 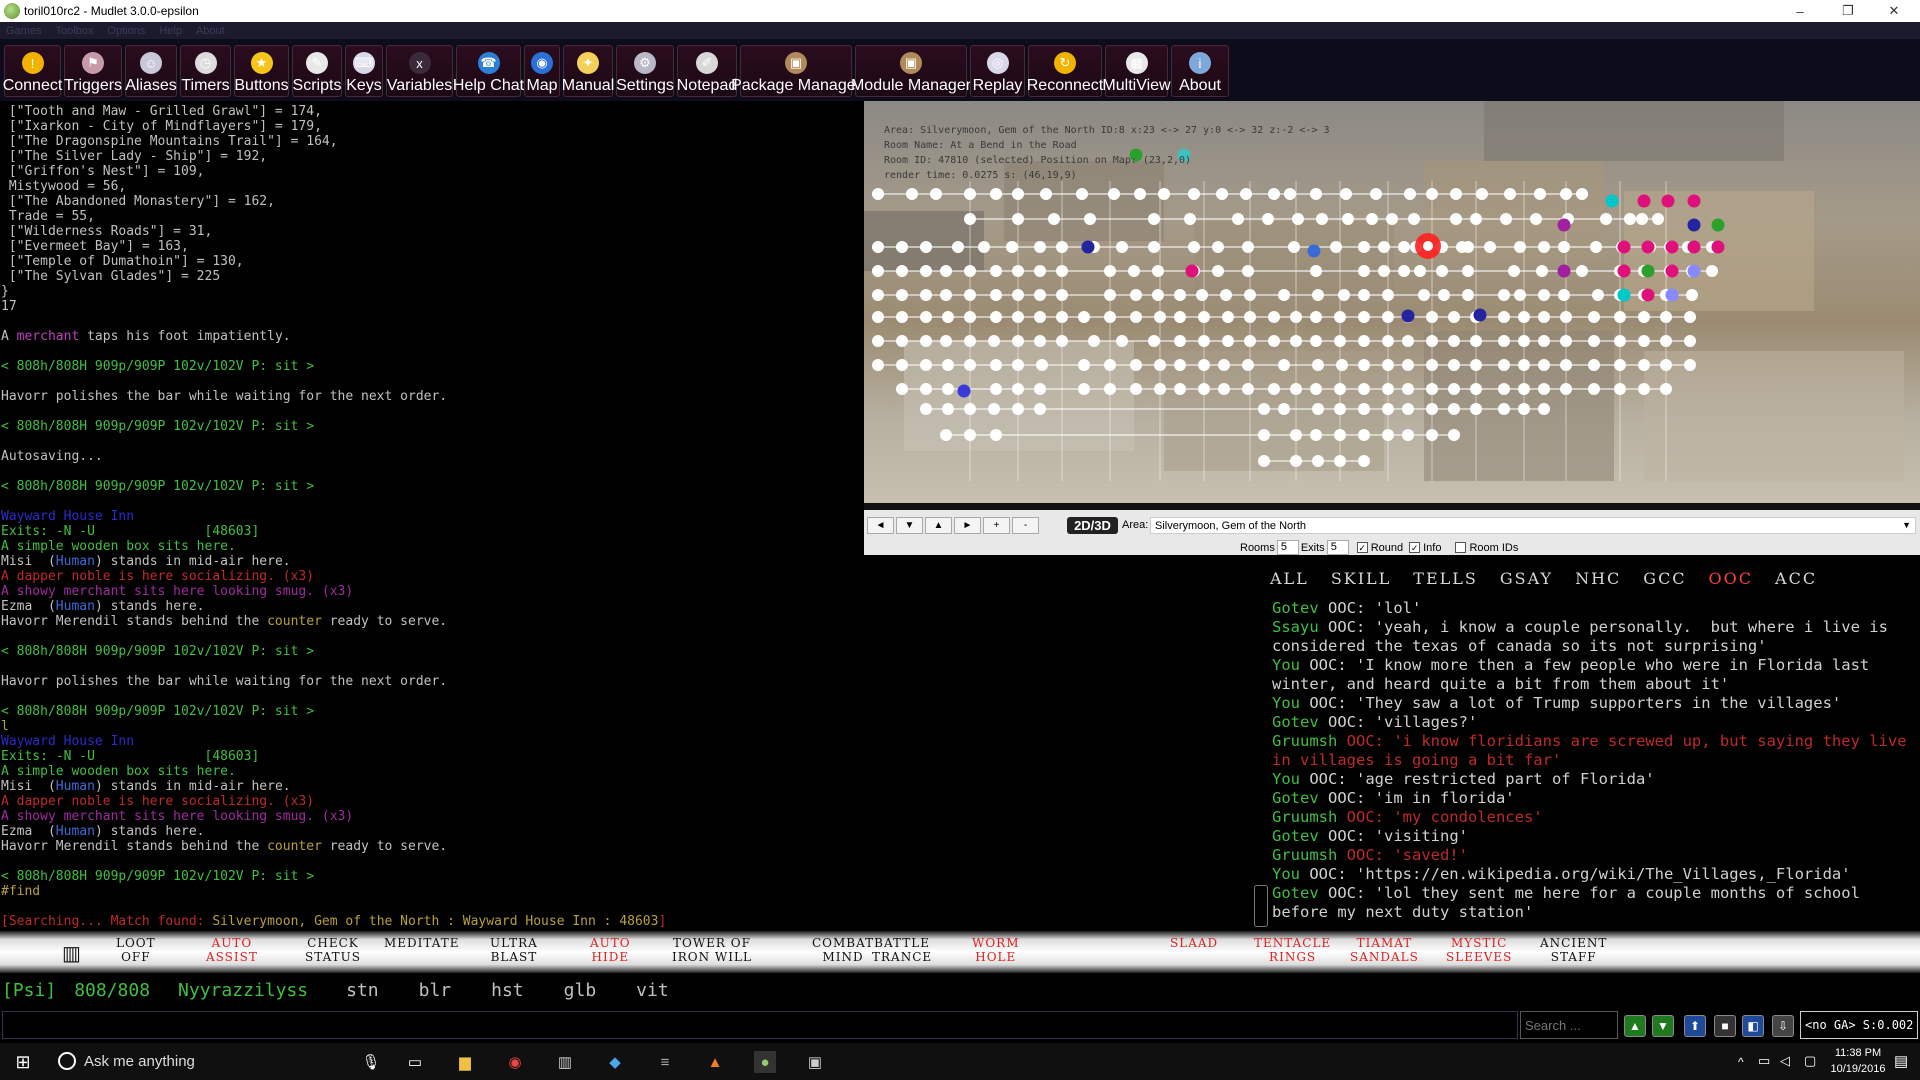 What do you see at coordinates (1848, 11) in the screenshot?
I see `restore-button: ❐` at bounding box center [1848, 11].